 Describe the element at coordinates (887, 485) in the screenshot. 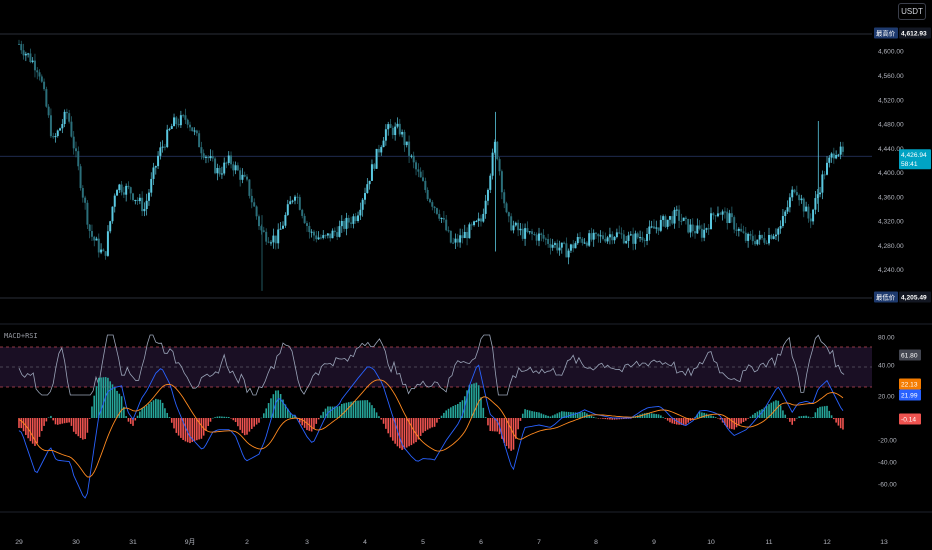

I see `indicator-tick: -60.00` at that location.